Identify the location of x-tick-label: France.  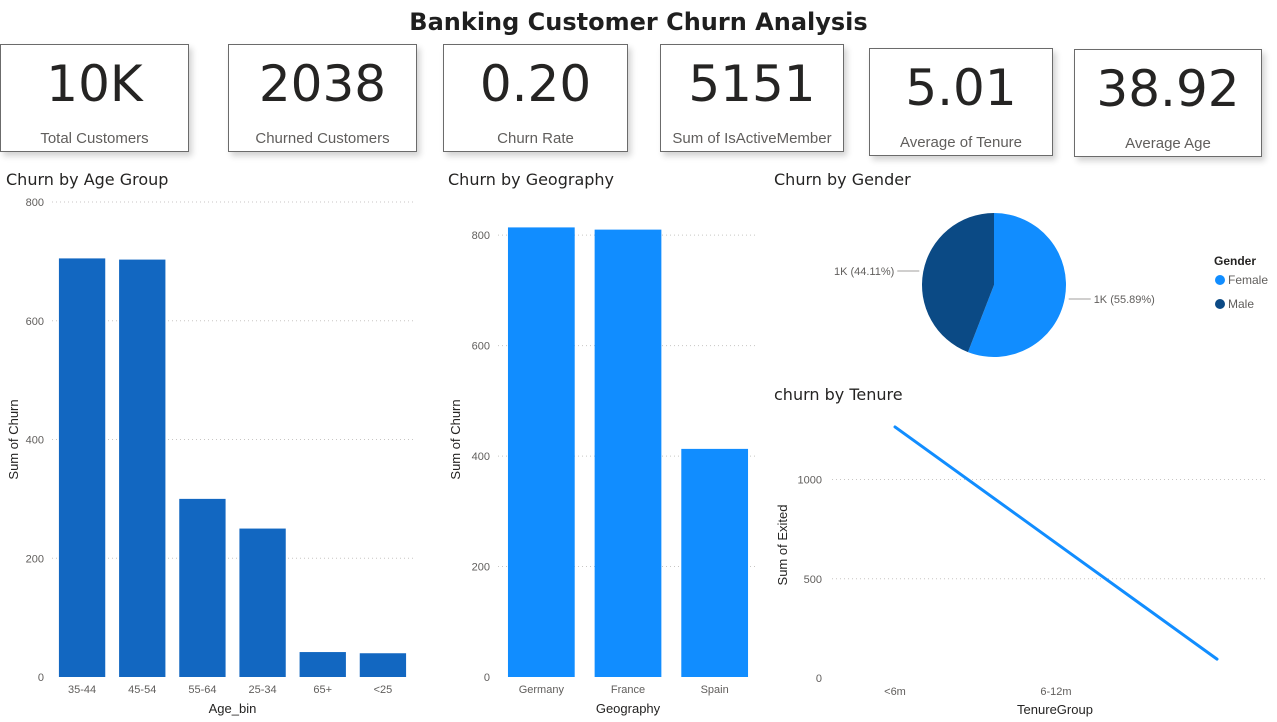
(628, 690).